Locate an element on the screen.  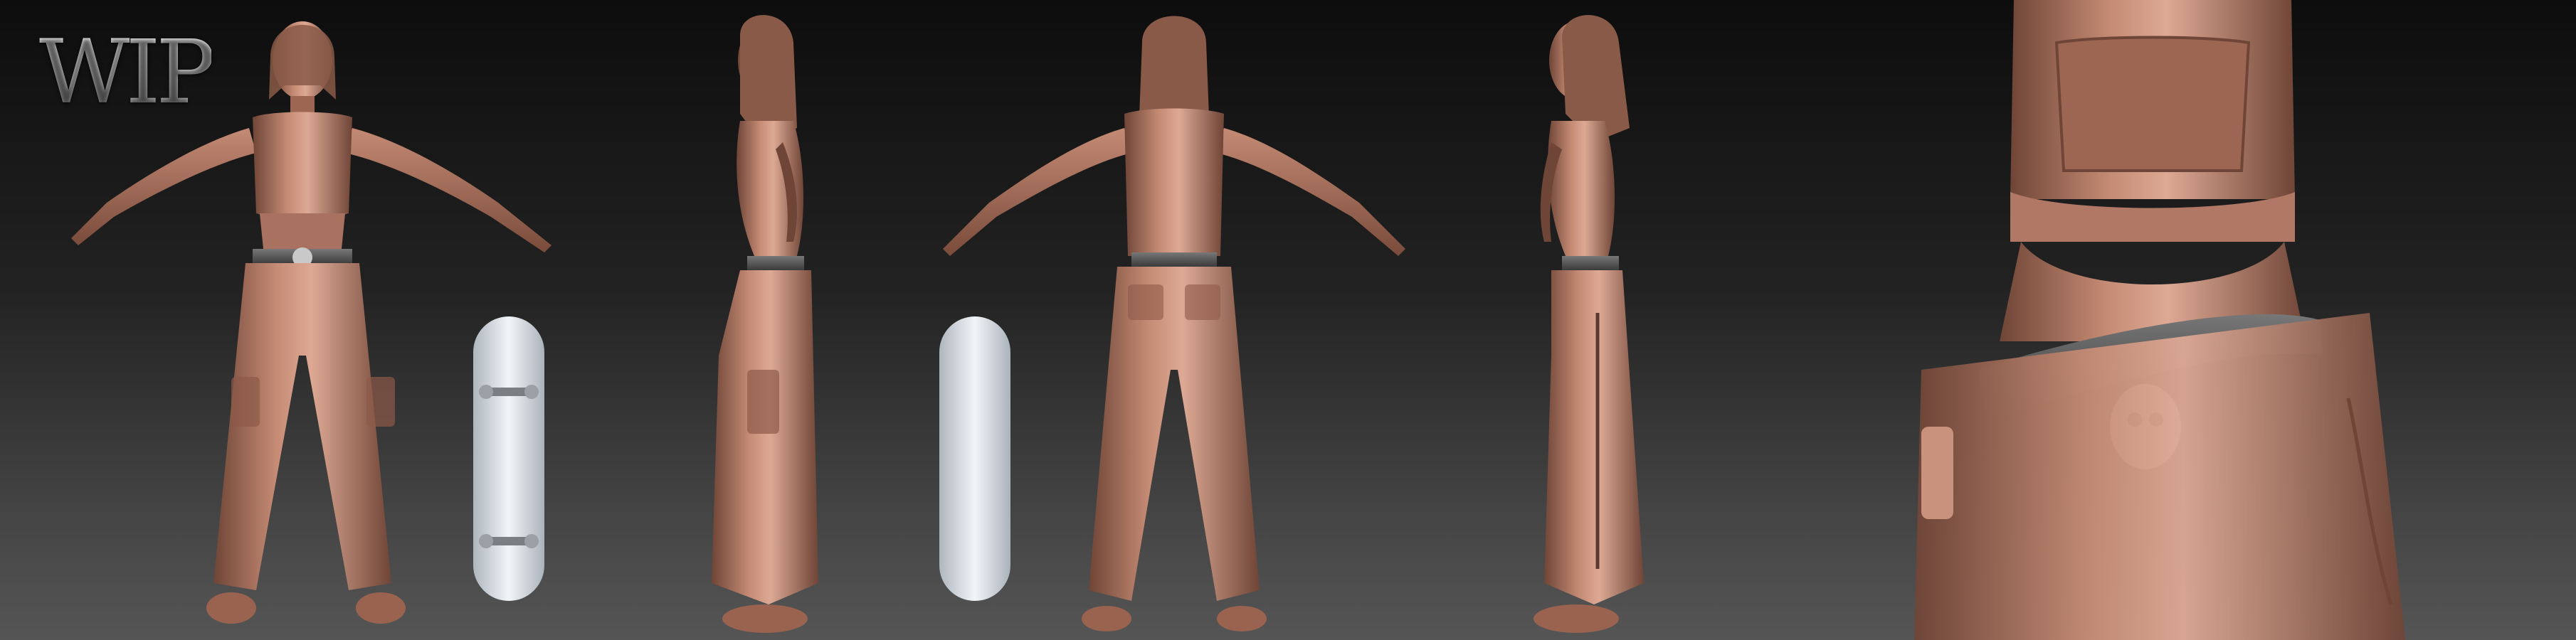
skateboard-front is located at coordinates (508, 458).